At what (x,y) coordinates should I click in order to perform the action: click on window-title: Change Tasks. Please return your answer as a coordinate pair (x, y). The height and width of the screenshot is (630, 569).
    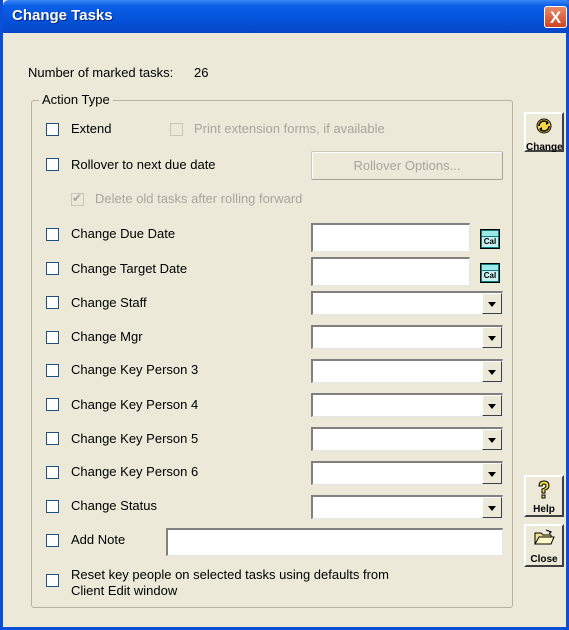
    Looking at the image, I should click on (62, 15).